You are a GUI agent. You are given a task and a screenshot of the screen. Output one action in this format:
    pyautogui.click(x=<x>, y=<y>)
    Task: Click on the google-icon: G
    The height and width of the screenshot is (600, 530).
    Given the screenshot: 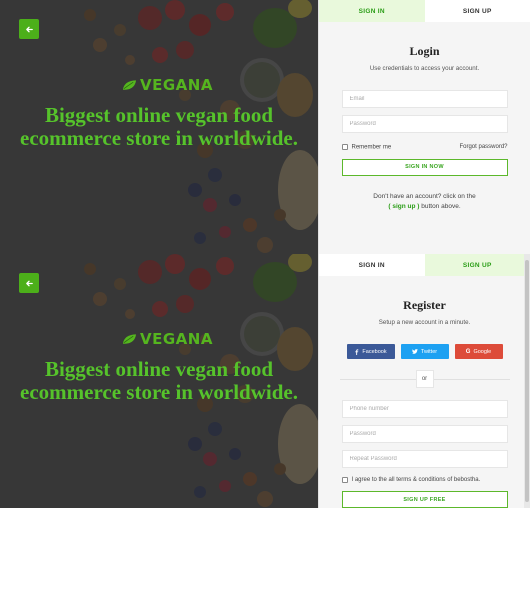 What is the action you would take?
    pyautogui.click(x=468, y=351)
    